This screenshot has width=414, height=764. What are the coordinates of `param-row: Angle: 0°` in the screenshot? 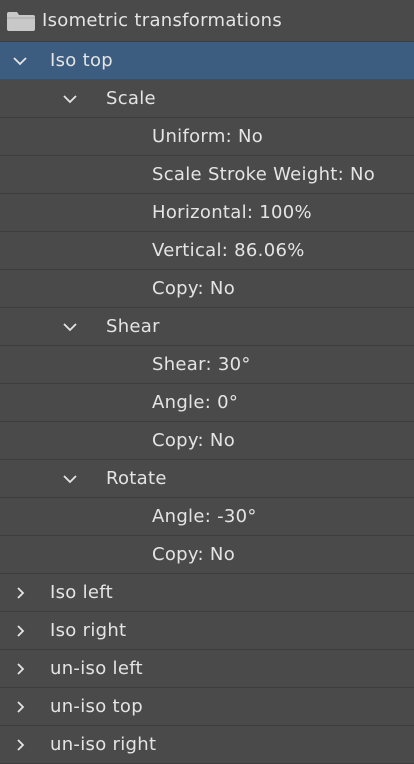 It's located at (207, 403).